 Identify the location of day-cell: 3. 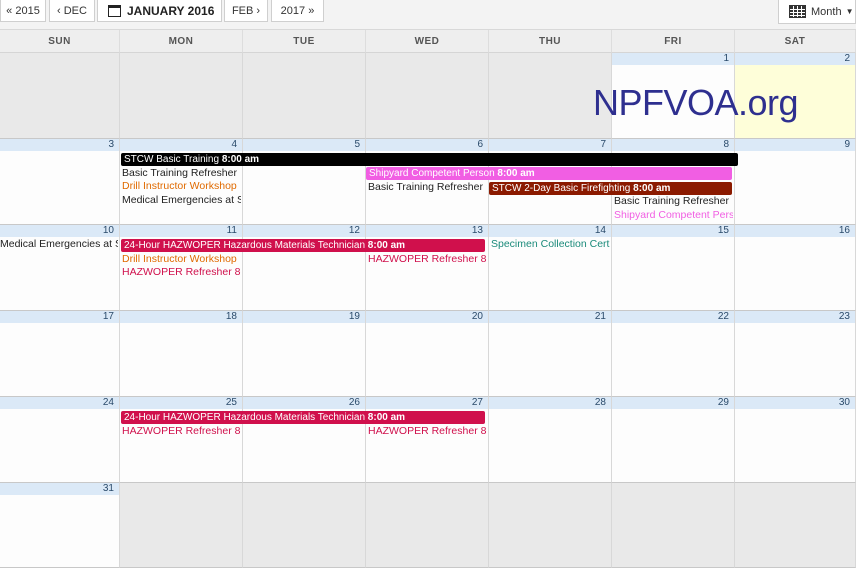
(60, 182).